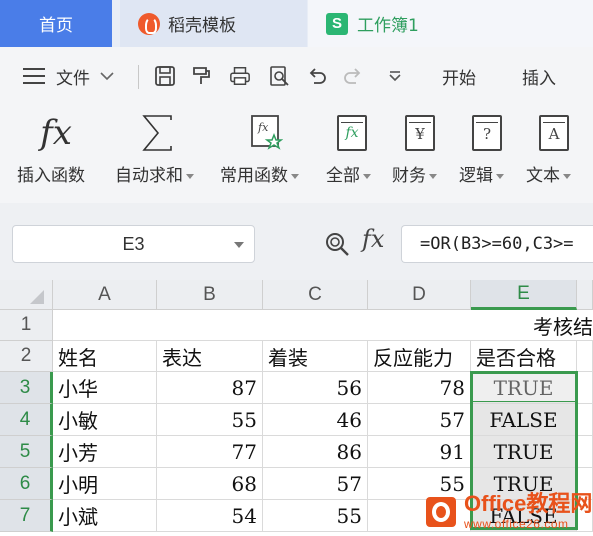 Image resolution: width=593 pixels, height=536 pixels. I want to click on select-all-corner, so click(26, 295).